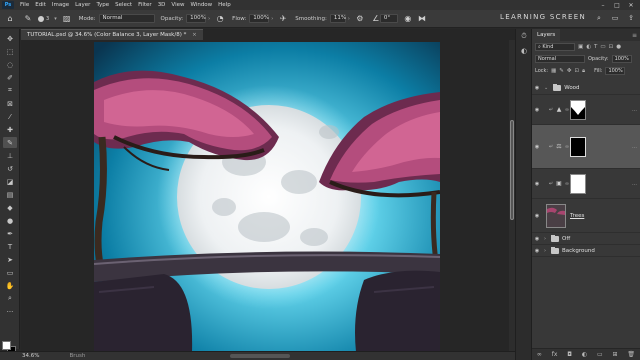 The height and width of the screenshot is (360, 640). I want to click on menu-select: Select, so click(123, 5).